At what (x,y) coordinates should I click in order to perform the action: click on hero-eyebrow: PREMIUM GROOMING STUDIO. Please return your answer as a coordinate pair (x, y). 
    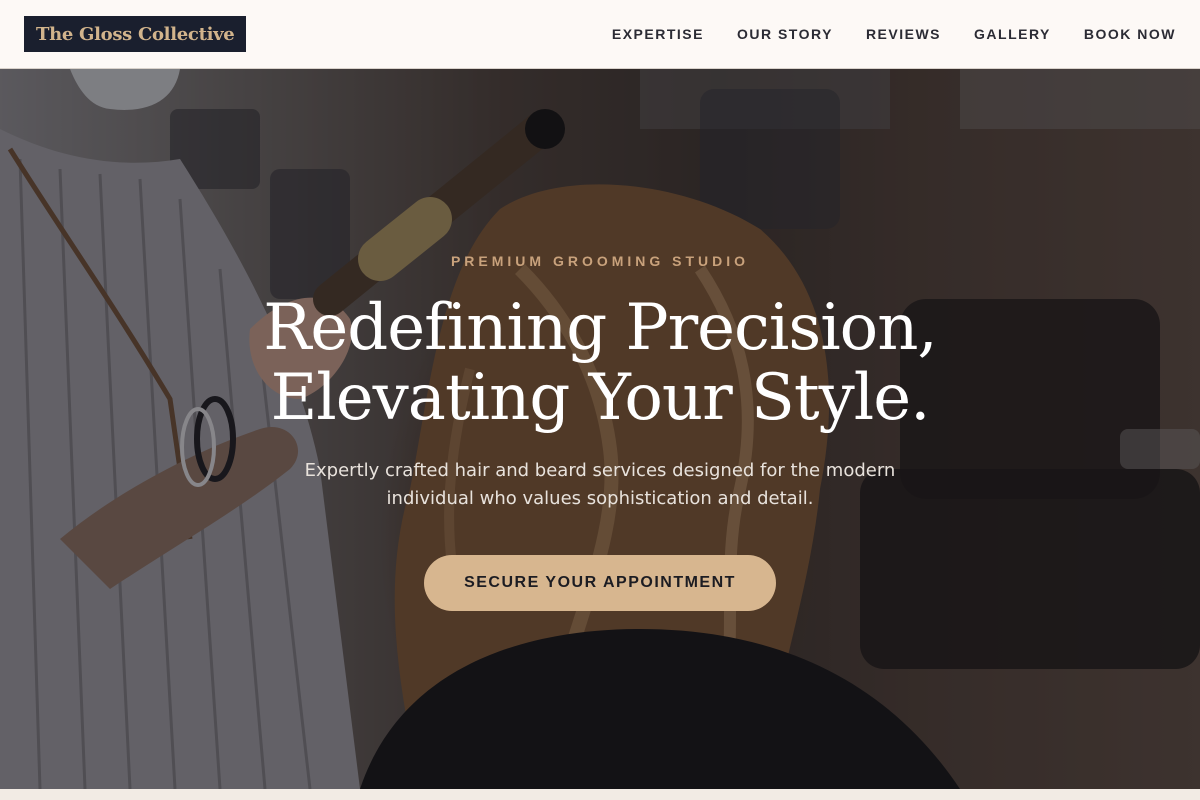
    Looking at the image, I should click on (600, 261).